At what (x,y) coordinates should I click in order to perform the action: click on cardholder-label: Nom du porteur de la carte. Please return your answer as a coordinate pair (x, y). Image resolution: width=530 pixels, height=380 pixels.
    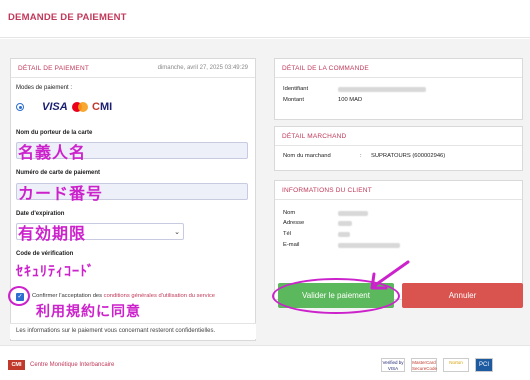
    Looking at the image, I should click on (54, 133).